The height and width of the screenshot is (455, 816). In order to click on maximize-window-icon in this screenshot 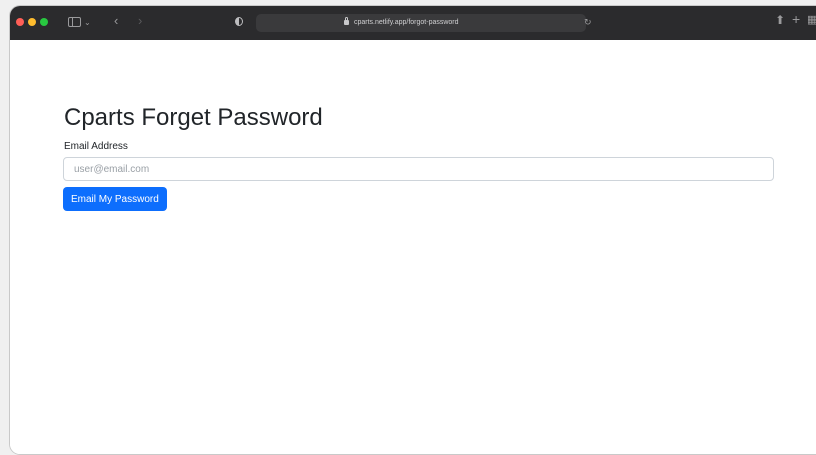, I will do `click(44, 22)`.